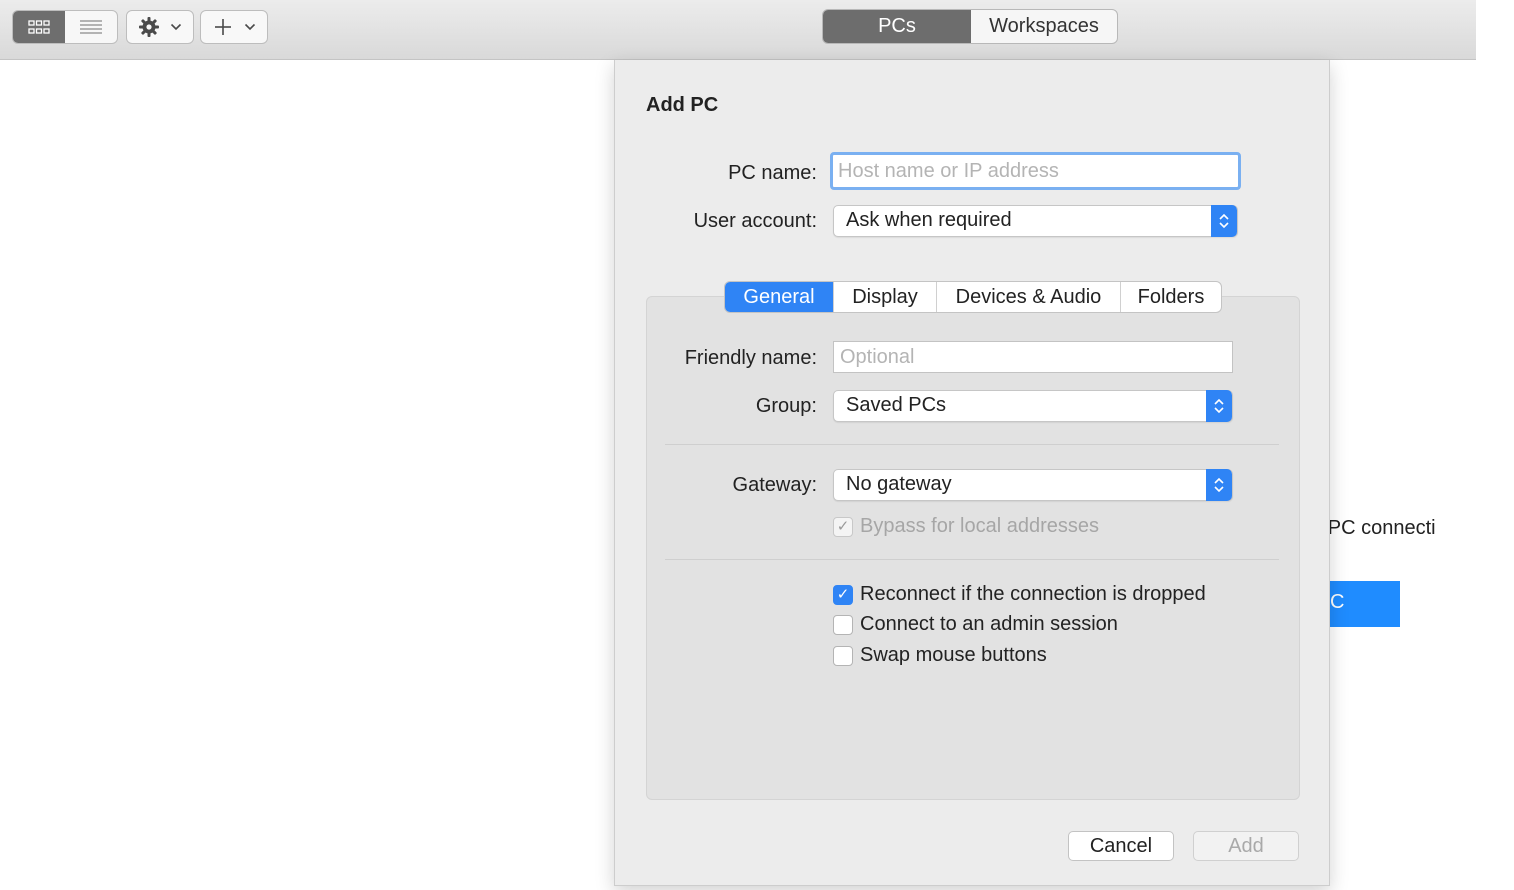 This screenshot has width=1514, height=890. What do you see at coordinates (738, 30) in the screenshot?
I see `toolbar: PCs Workspaces` at bounding box center [738, 30].